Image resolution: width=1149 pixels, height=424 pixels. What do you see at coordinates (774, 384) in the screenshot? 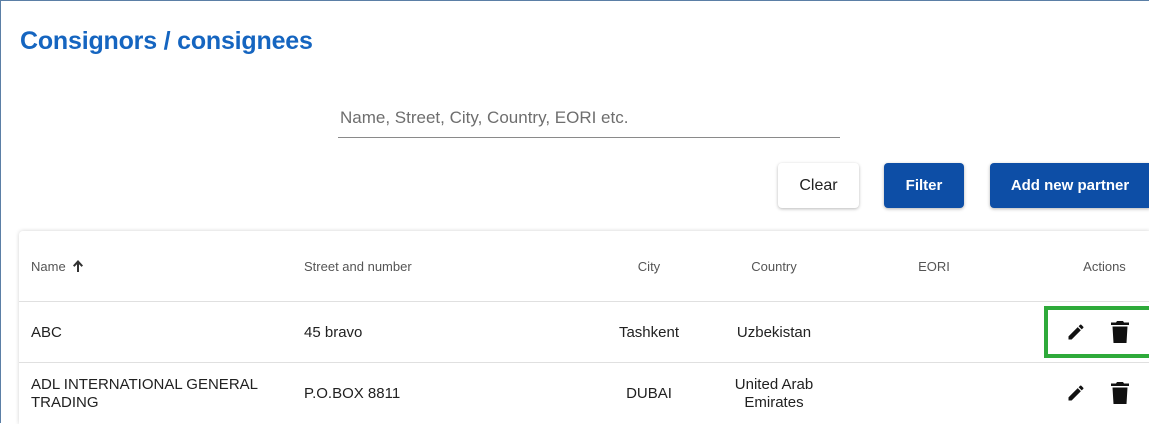
I see `cell-country-line: United Arab` at bounding box center [774, 384].